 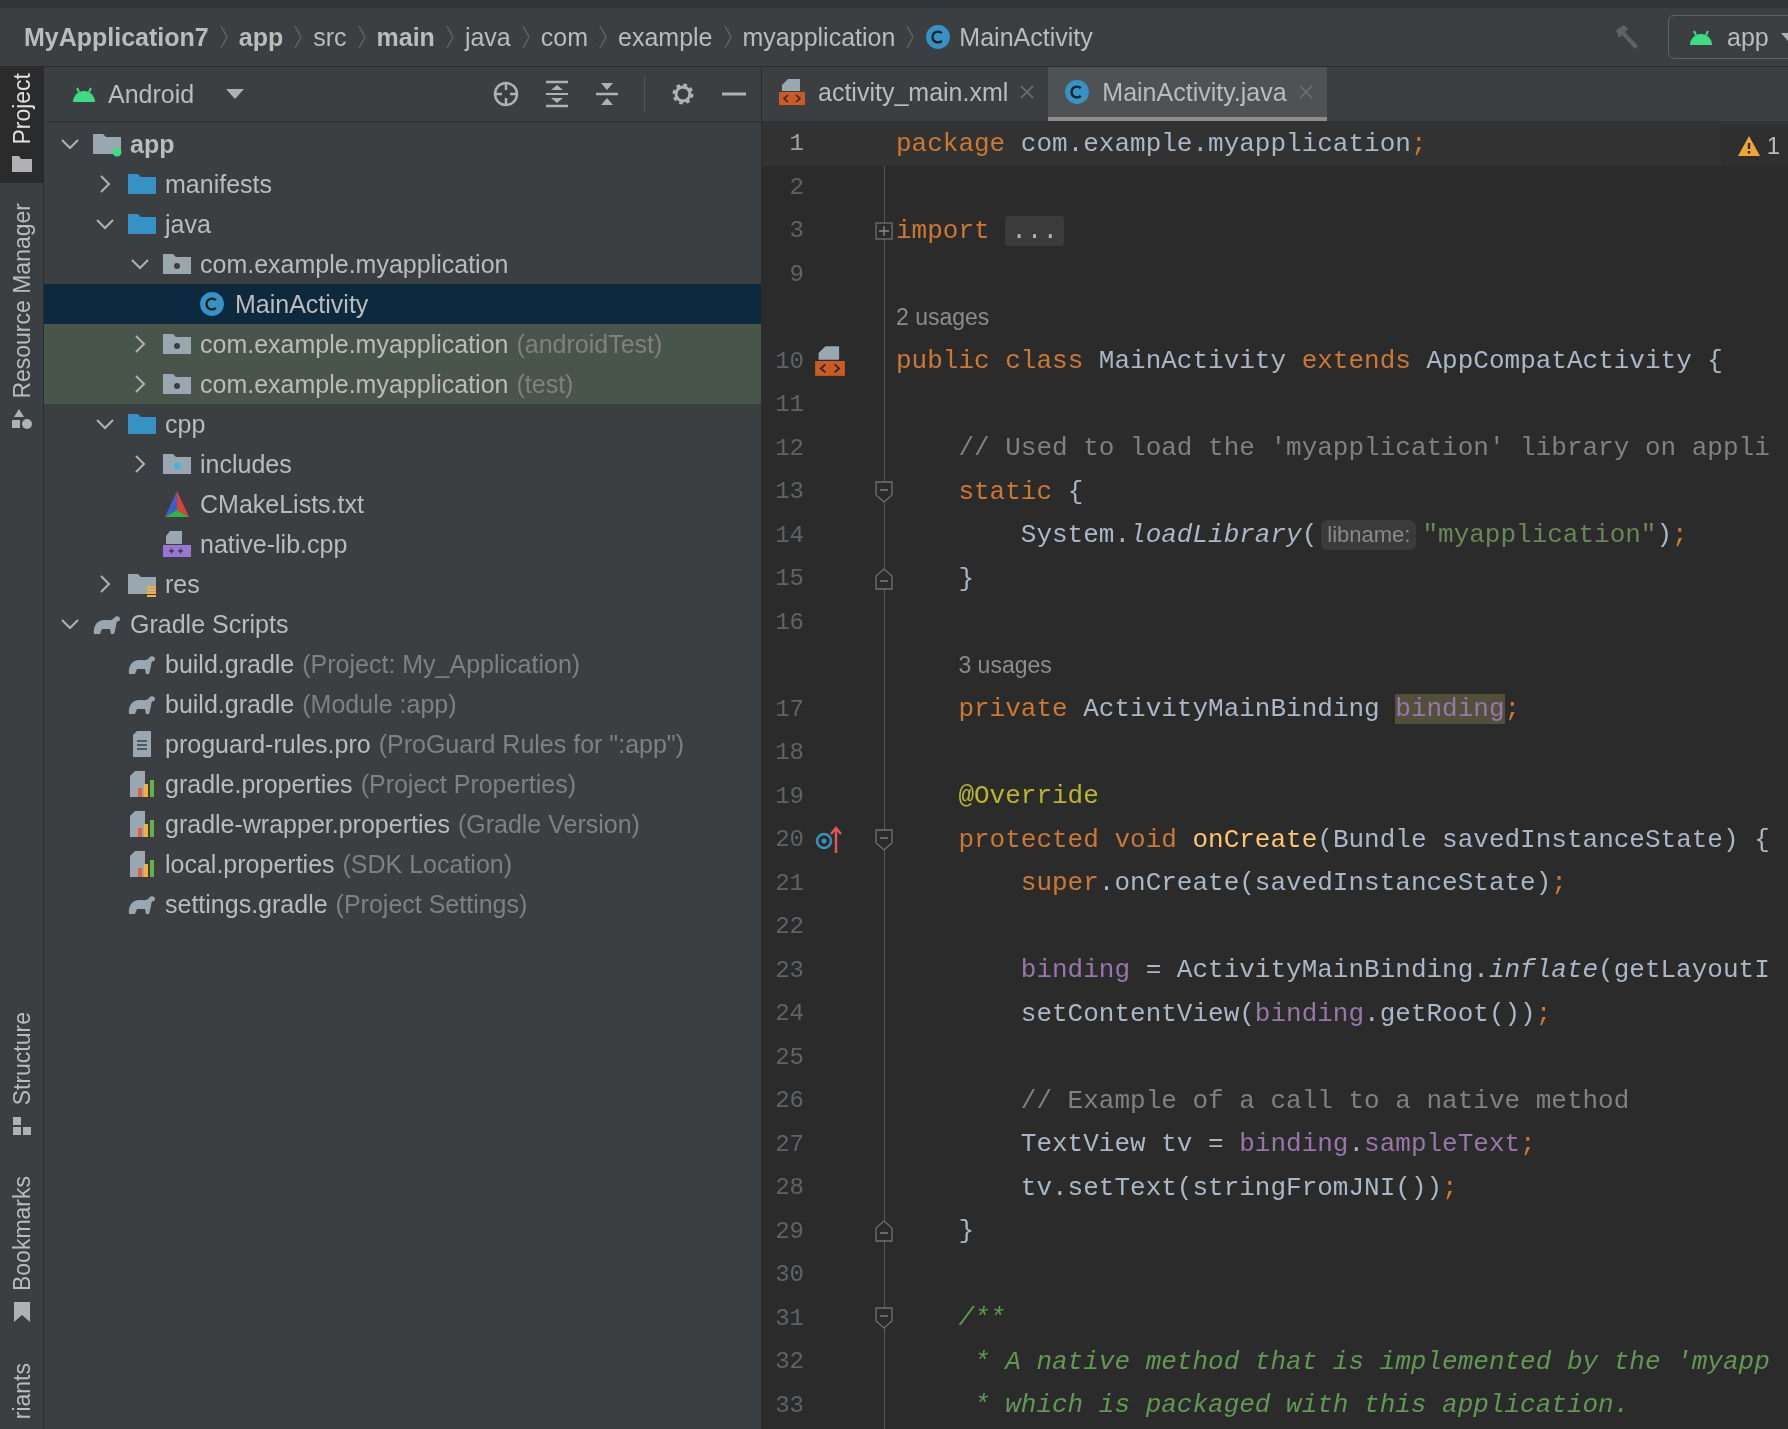 What do you see at coordinates (177, 504) in the screenshot?
I see `triangle-logo-icon` at bounding box center [177, 504].